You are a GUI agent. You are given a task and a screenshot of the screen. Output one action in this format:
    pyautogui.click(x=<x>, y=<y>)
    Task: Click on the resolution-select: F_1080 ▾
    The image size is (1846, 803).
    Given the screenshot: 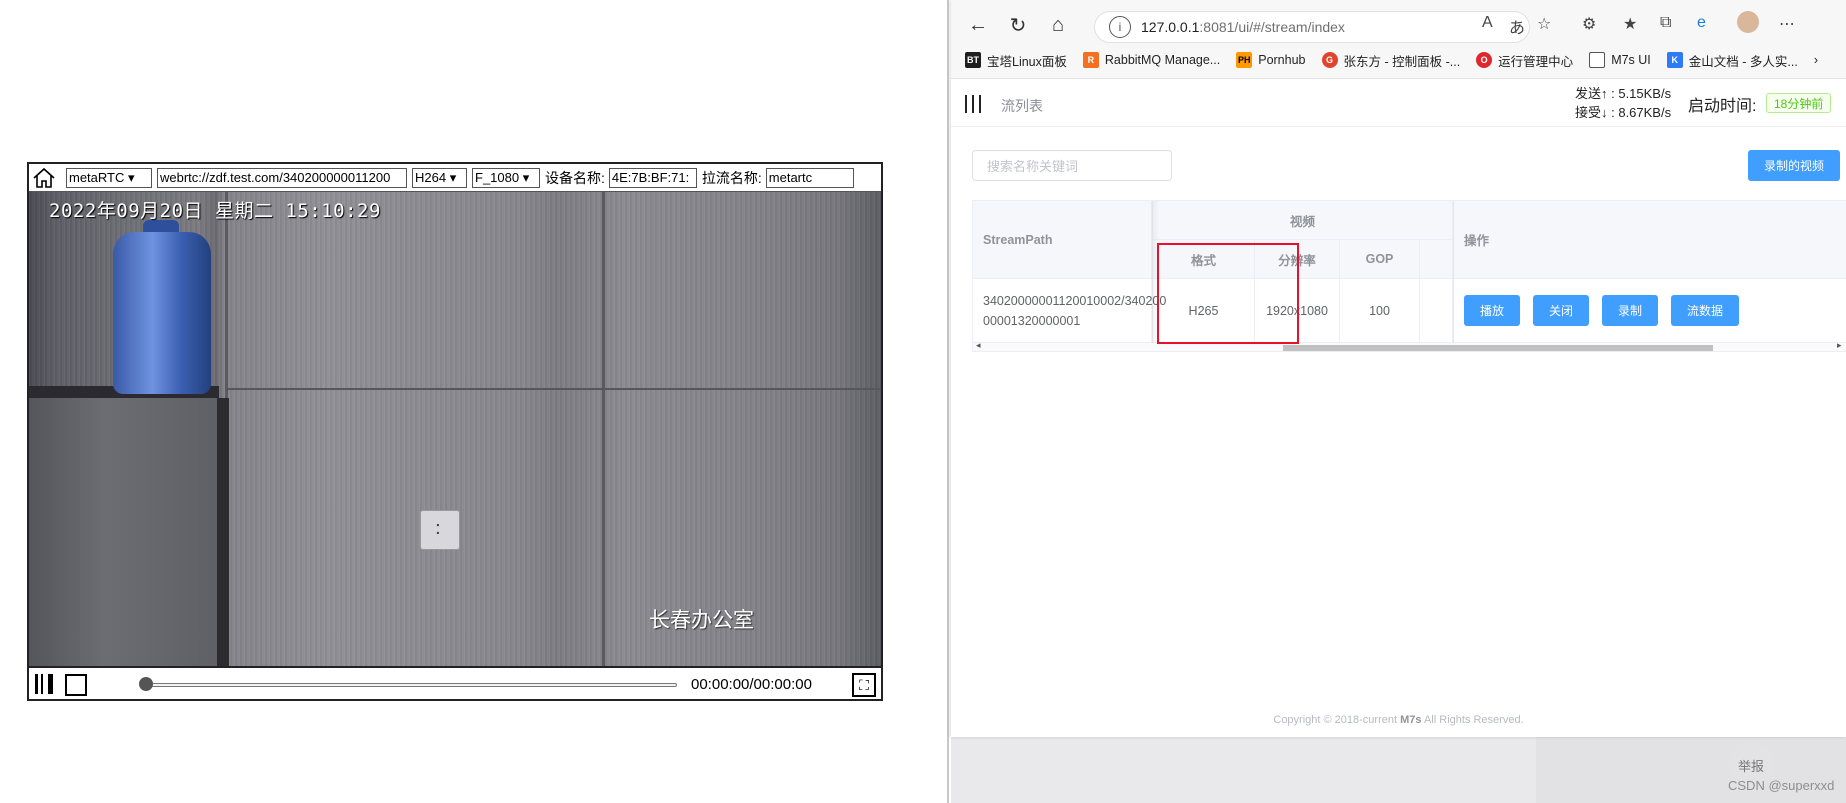 What is the action you would take?
    pyautogui.click(x=506, y=177)
    